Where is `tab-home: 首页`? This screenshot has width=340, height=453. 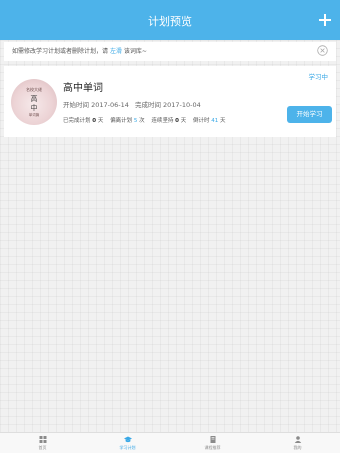
tab-home: 首页 is located at coordinates (42, 443).